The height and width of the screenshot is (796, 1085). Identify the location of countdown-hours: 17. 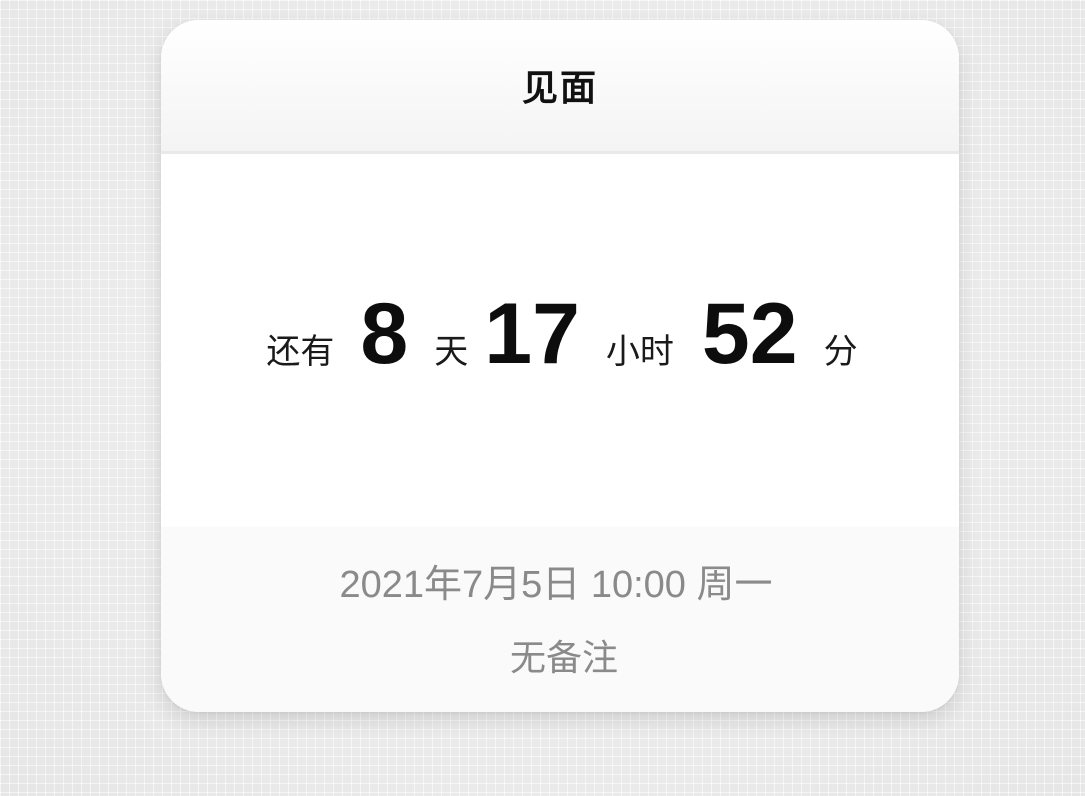
(532, 333).